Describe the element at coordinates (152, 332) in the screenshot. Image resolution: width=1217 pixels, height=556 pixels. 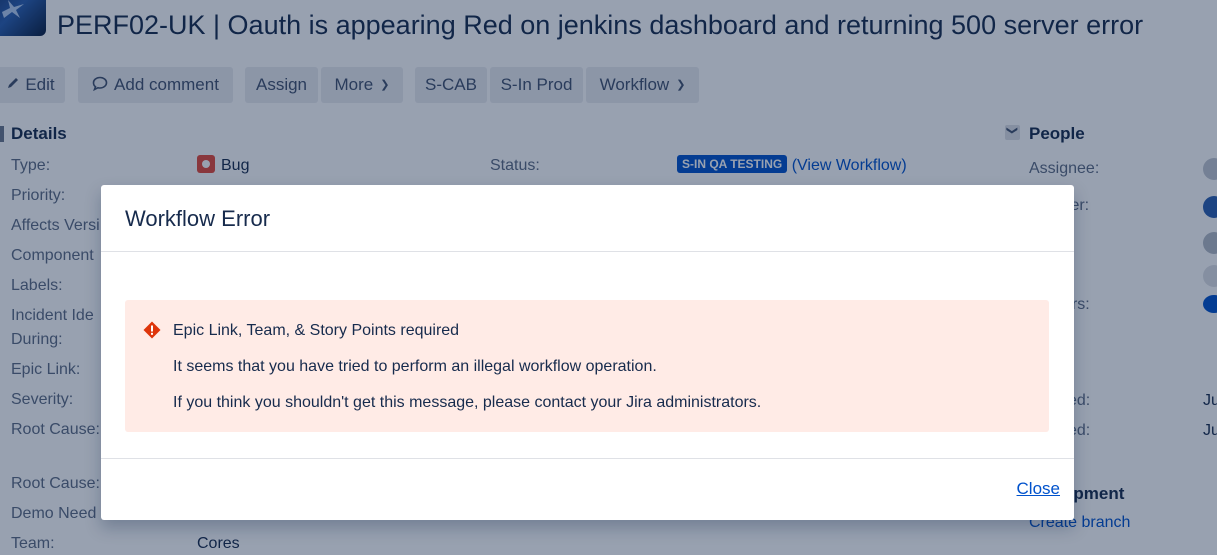
I see `error-icon` at that location.